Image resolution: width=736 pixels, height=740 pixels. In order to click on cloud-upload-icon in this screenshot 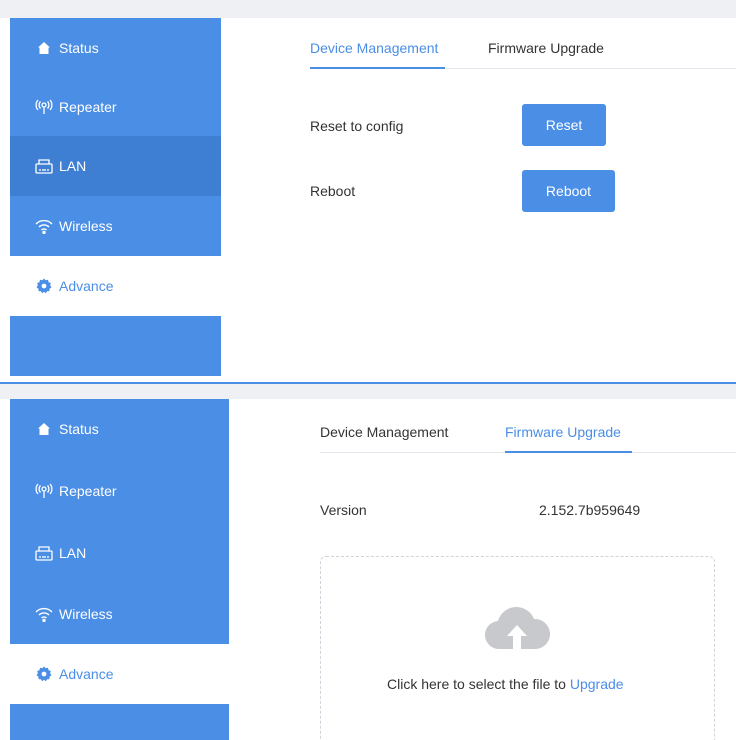, I will do `click(517, 629)`.